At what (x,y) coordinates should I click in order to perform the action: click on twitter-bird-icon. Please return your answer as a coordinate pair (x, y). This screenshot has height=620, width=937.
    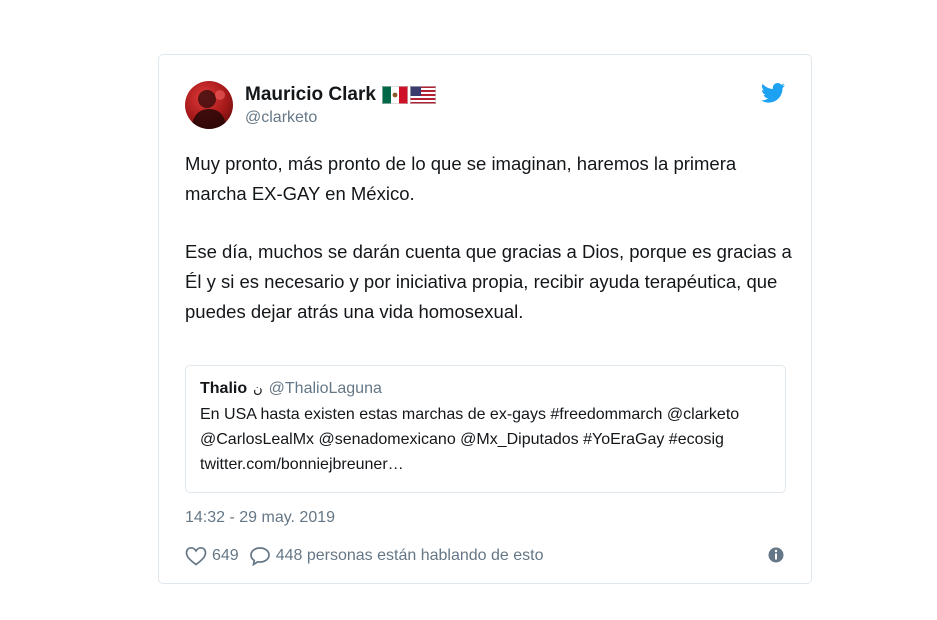
    Looking at the image, I should click on (773, 93).